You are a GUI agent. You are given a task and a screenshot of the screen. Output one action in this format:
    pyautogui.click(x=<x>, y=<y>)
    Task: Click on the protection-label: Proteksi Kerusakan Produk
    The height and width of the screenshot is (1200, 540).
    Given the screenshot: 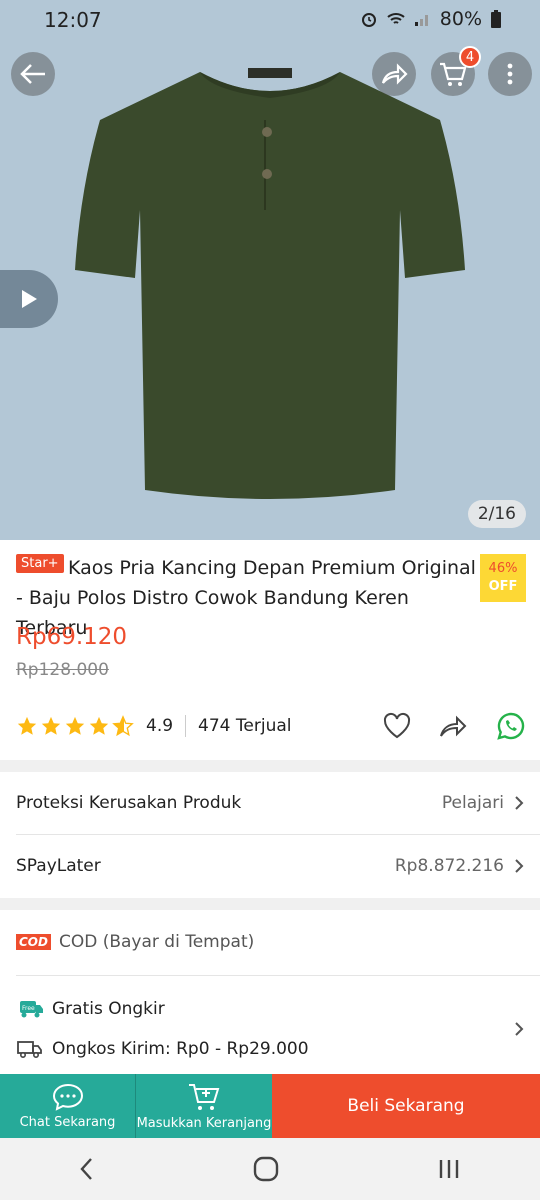 What is the action you would take?
    pyautogui.click(x=129, y=803)
    